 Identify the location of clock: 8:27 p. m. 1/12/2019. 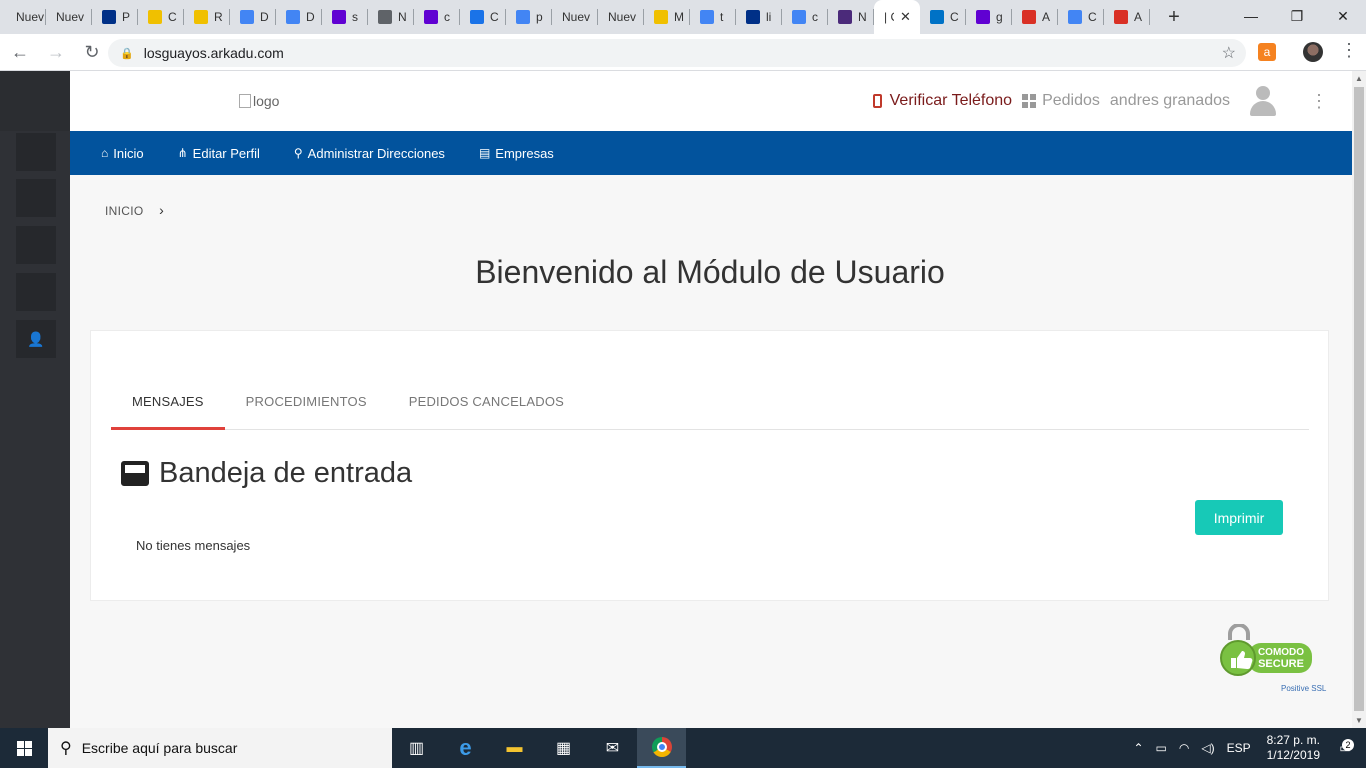
(1293, 748).